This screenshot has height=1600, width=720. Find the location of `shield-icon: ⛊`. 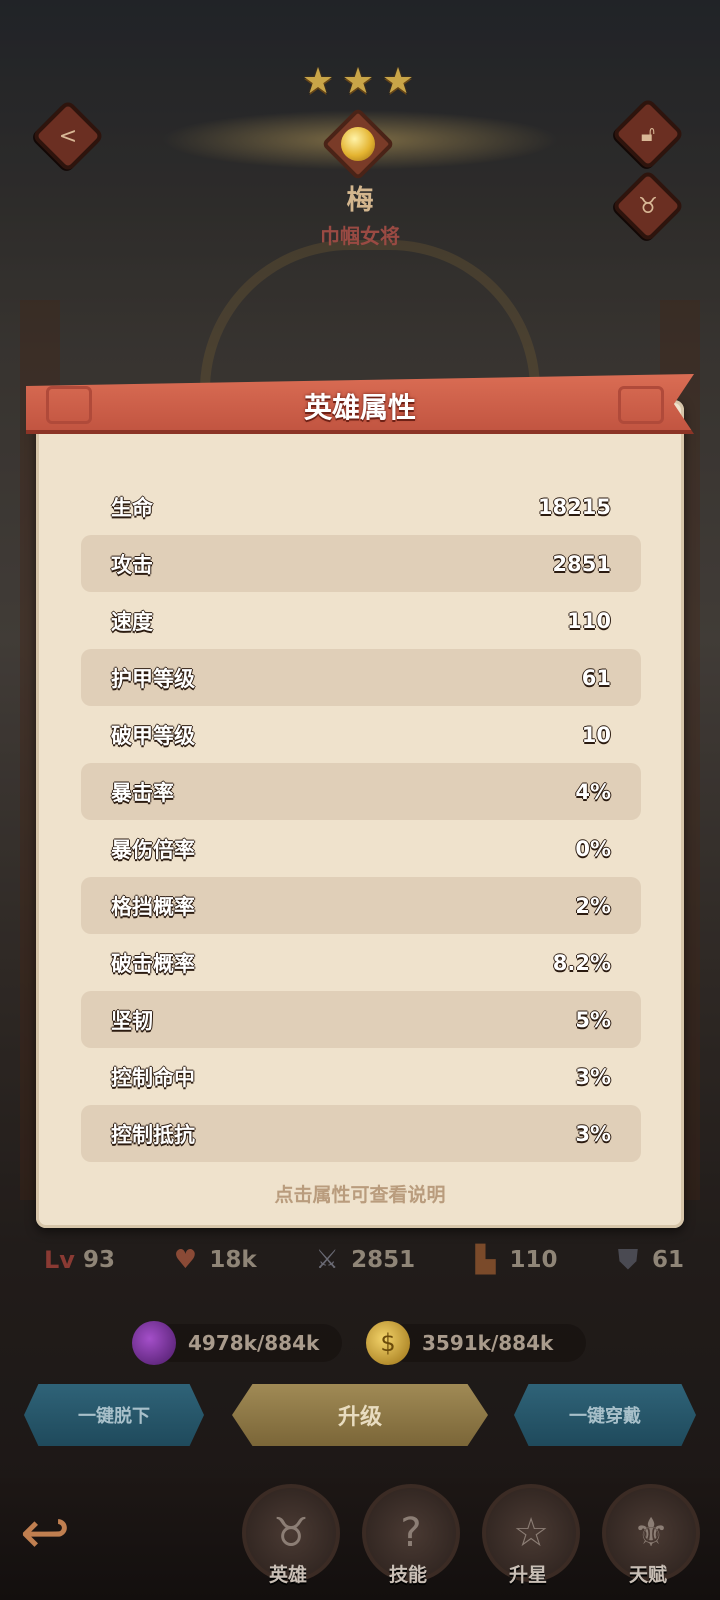

shield-icon: ⛊ is located at coordinates (628, 1259).